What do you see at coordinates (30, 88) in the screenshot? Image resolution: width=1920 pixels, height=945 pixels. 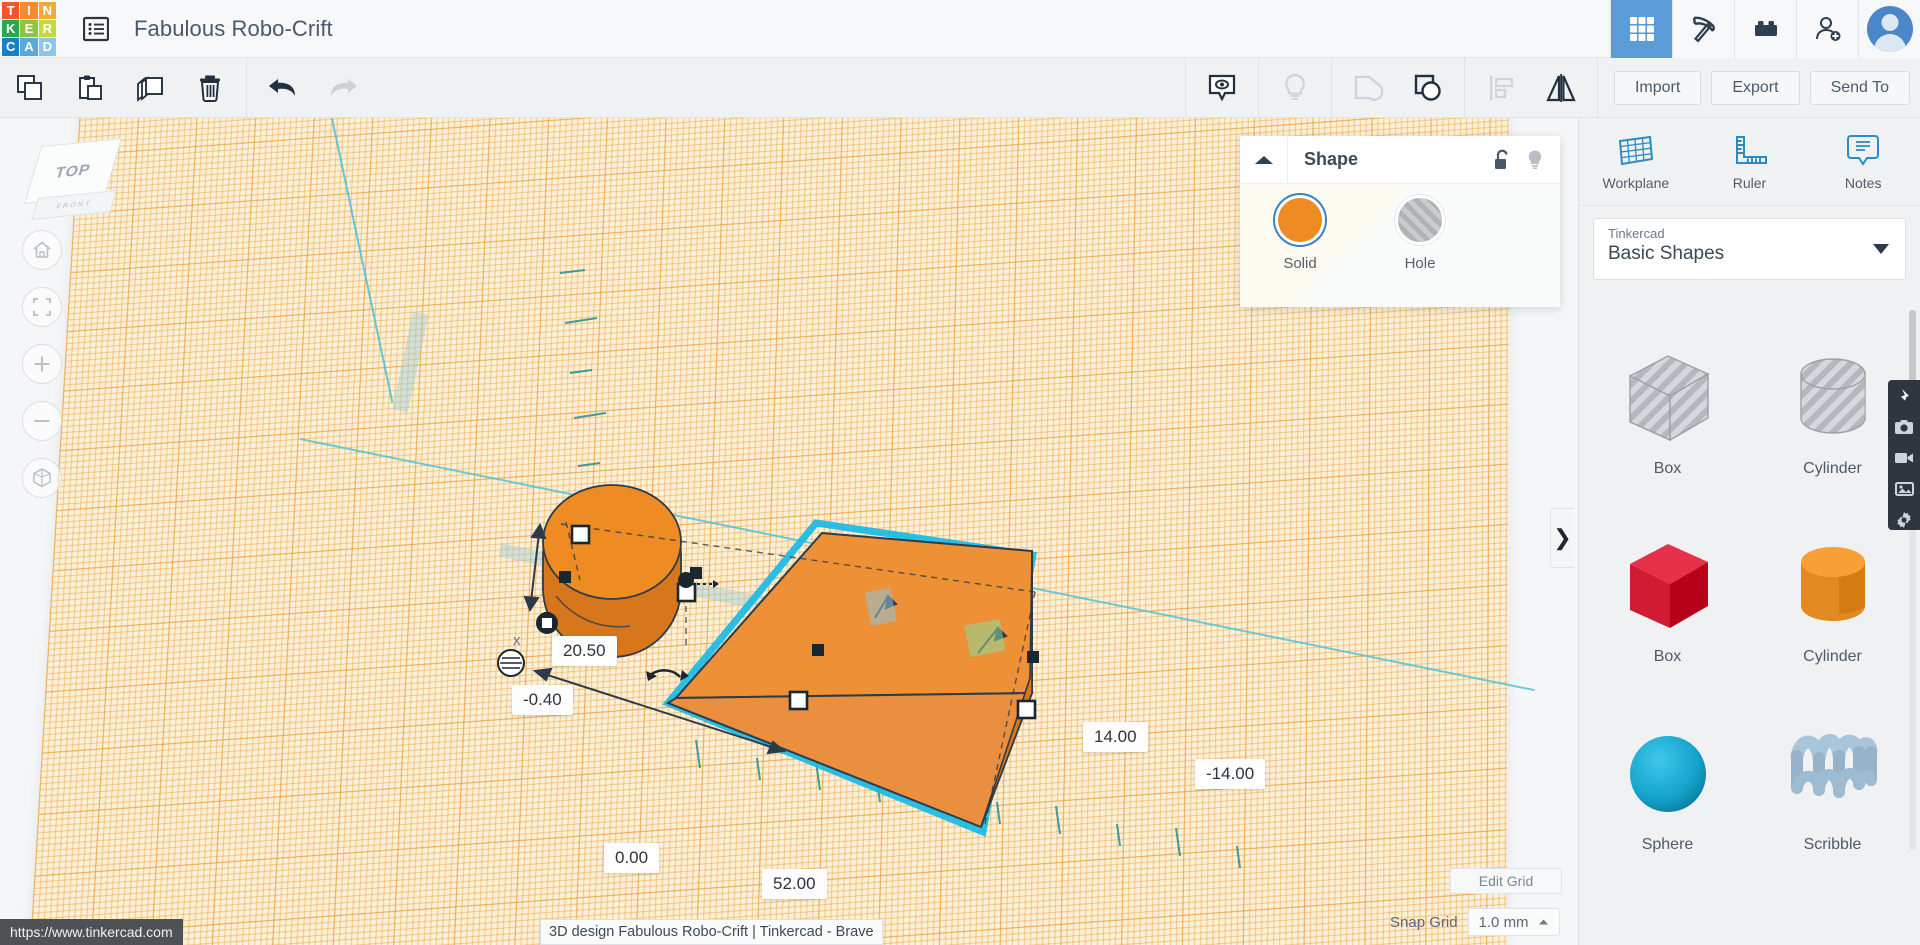 I see `copy-icon` at bounding box center [30, 88].